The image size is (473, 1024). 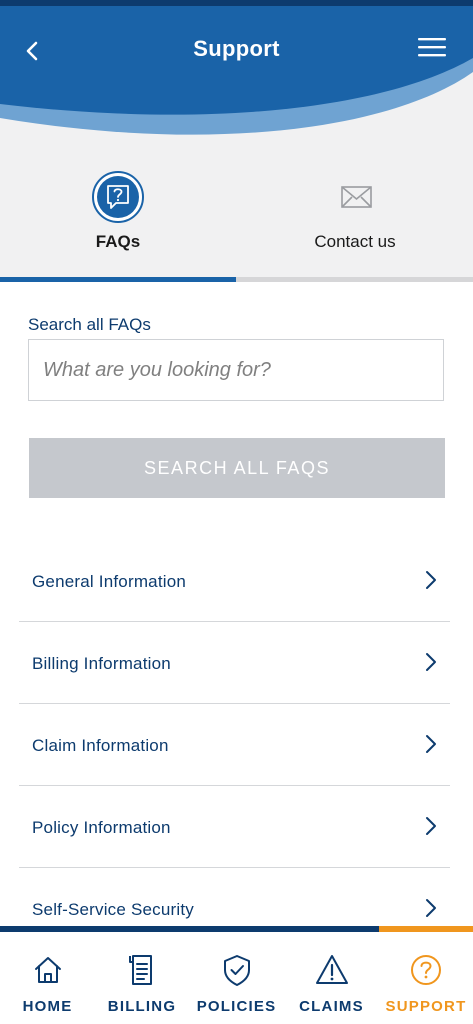 I want to click on faq-item-general-information: General Information, so click(x=234, y=581).